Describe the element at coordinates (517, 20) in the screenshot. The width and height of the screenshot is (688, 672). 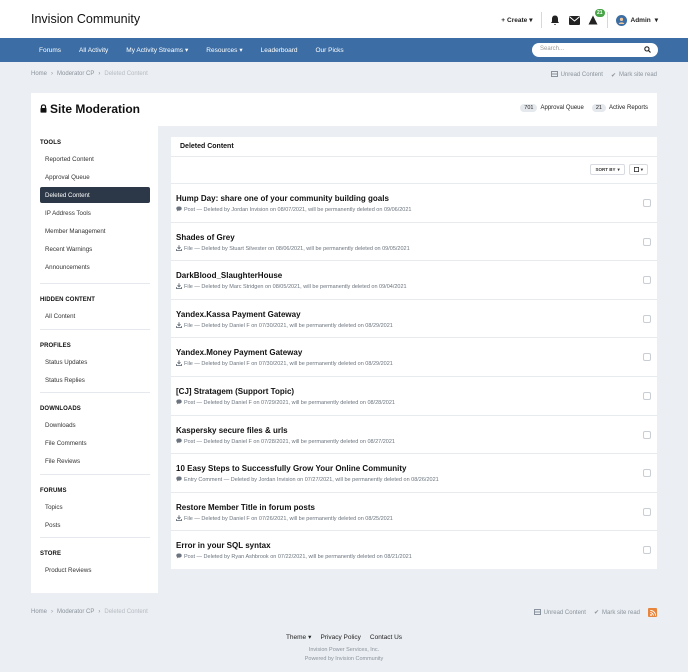
I see `create-button: + Create ▾` at that location.